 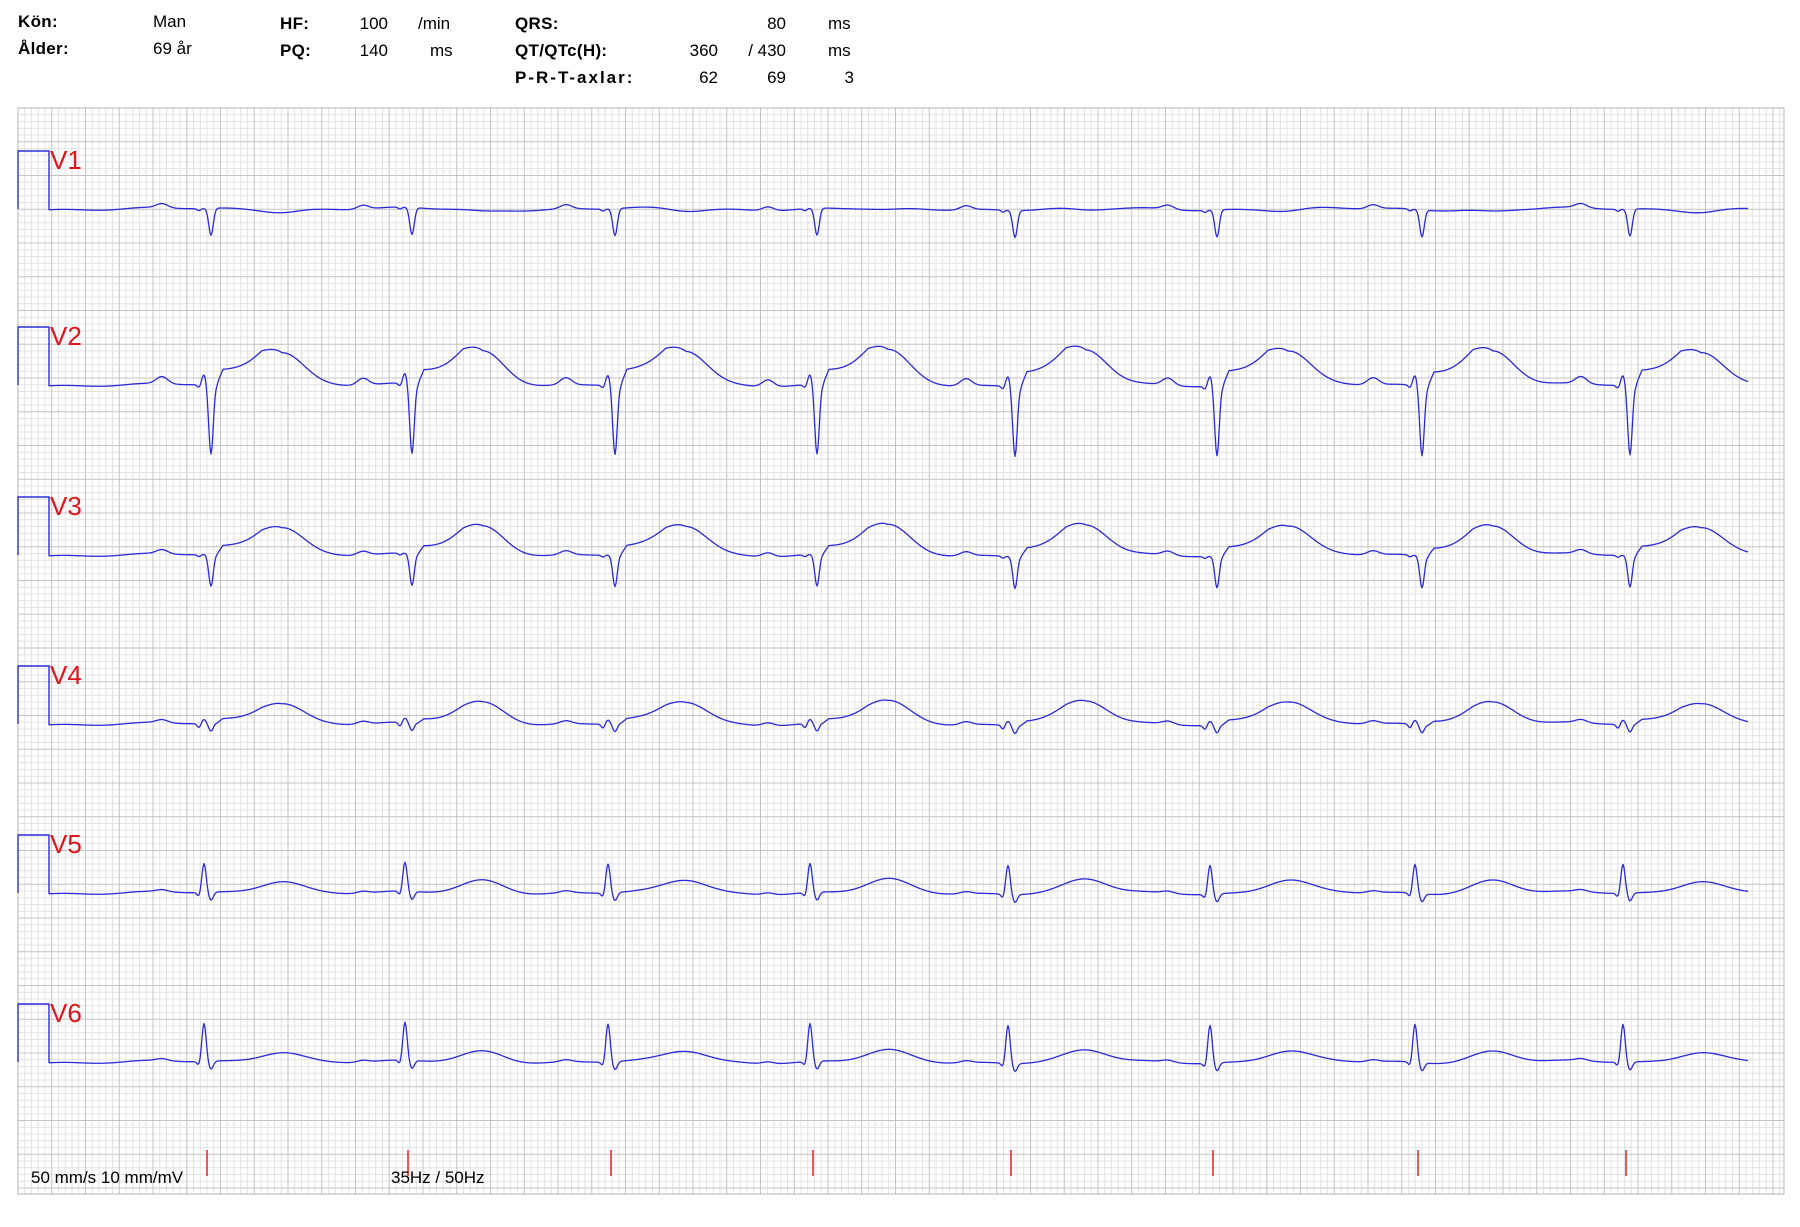 I want to click on lead-labels: V1 V2 V3 V4 V5 V6, so click(x=66, y=586).